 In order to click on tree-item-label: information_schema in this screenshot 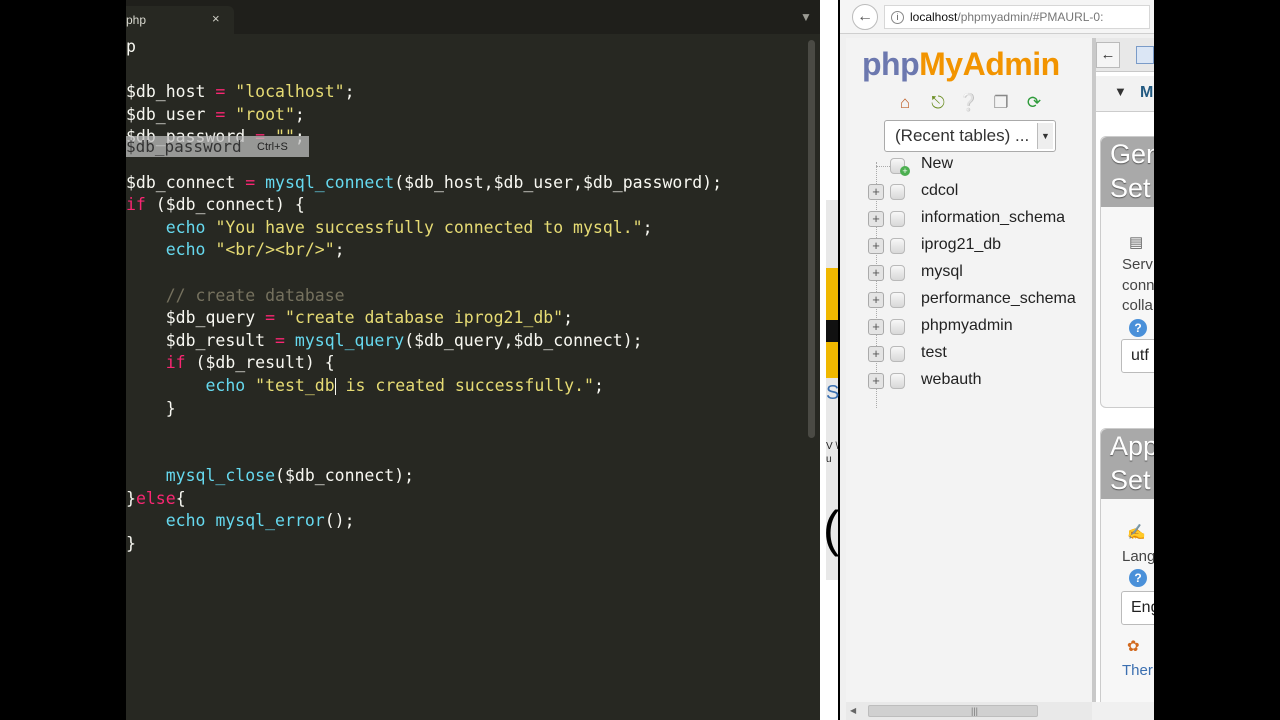, I will do `click(993, 218)`.